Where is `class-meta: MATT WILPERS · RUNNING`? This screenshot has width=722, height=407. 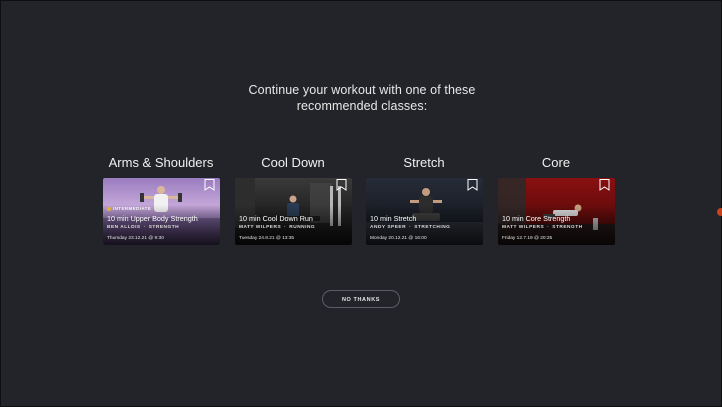
class-meta: MATT WILPERS · RUNNING is located at coordinates (277, 227).